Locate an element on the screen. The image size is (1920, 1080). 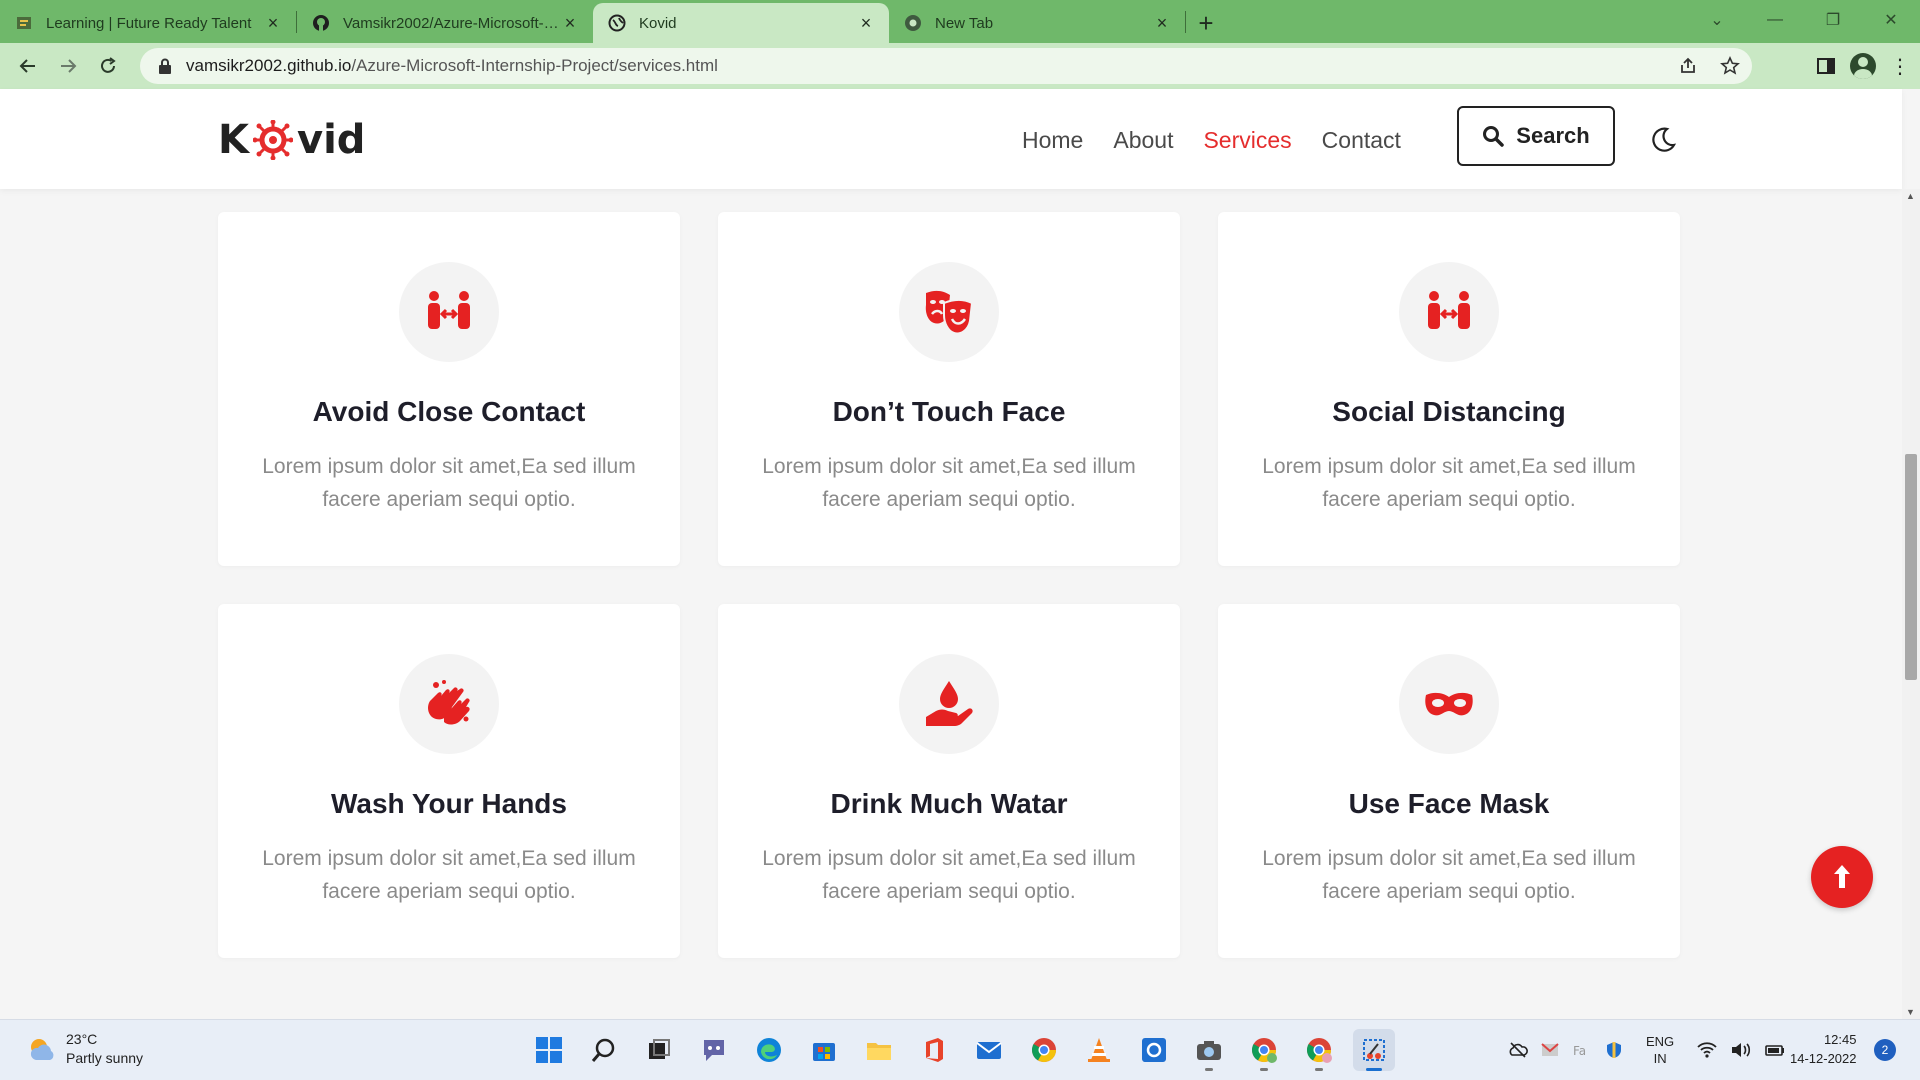
chrome-profile-2-button is located at coordinates (1319, 1050).